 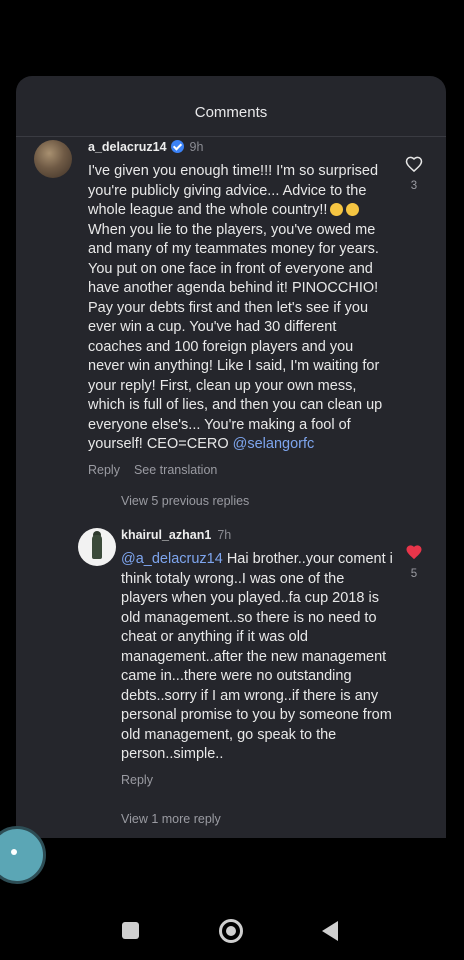 I want to click on like-button: 3, so click(x=414, y=173).